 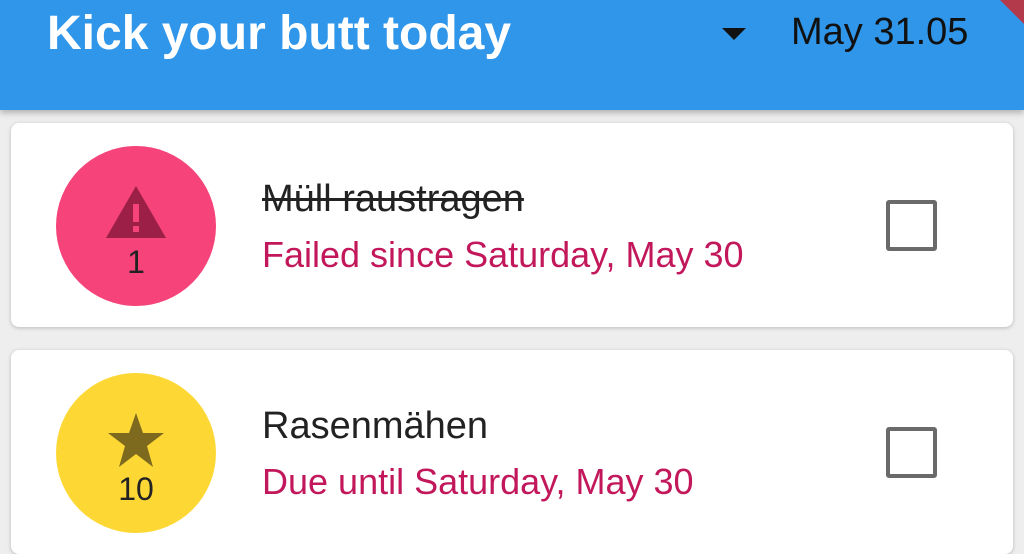 I want to click on dropdown-arrow-icon, so click(x=734, y=34).